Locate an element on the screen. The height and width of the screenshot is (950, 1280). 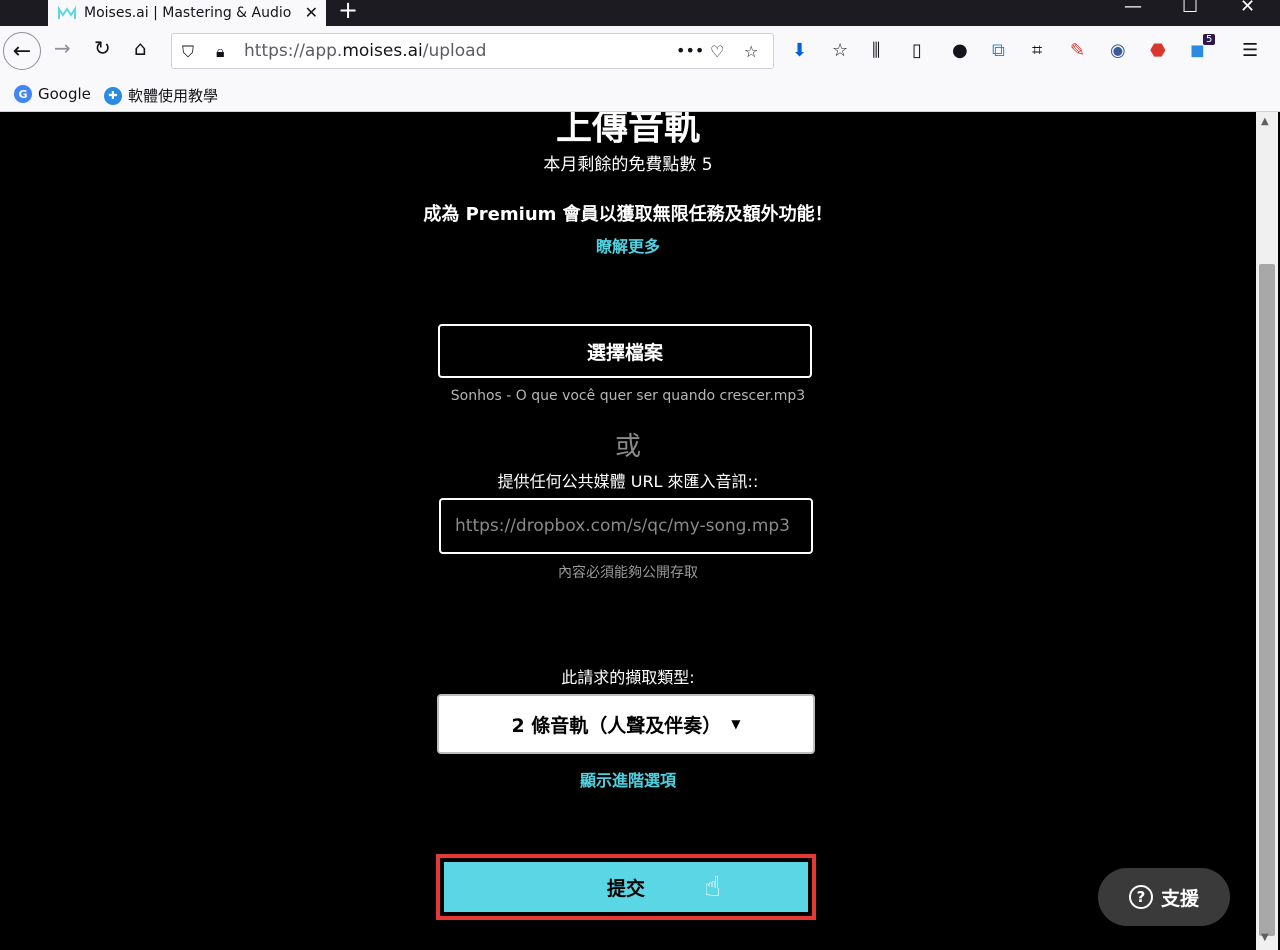
separation-type-value: 2 條音軌（人聲及伴奏） is located at coordinates (616, 725).